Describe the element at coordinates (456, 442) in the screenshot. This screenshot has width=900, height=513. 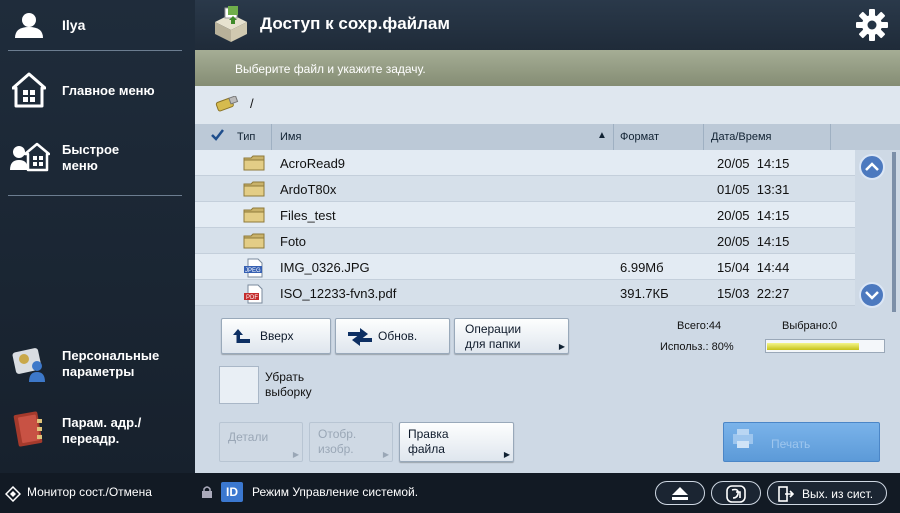
I see `edit-file-button: Правка файла ▶` at that location.